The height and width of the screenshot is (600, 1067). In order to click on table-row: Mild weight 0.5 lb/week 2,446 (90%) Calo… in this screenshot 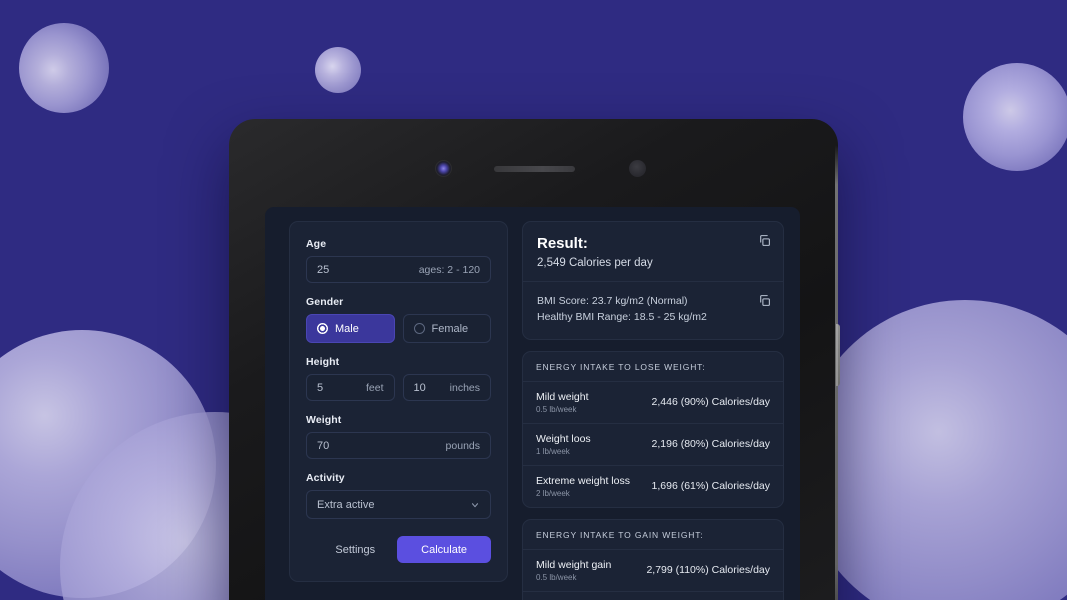, I will do `click(653, 403)`.